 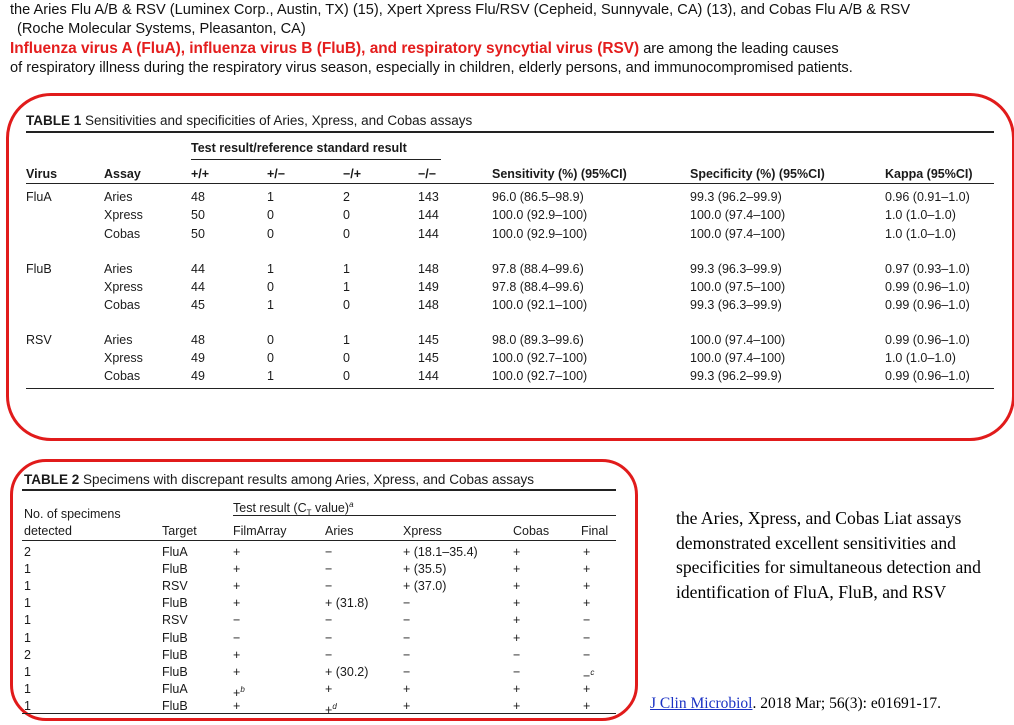 What do you see at coordinates (347, 672) in the screenshot?
I see `table2-cell: + (30.2)` at bounding box center [347, 672].